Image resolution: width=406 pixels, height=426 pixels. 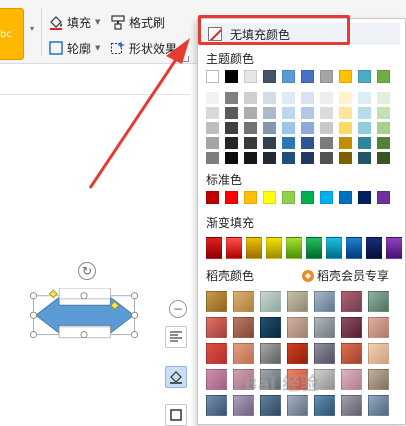 What do you see at coordinates (74, 22) in the screenshot?
I see `fill-button: 填充 ▼` at bounding box center [74, 22].